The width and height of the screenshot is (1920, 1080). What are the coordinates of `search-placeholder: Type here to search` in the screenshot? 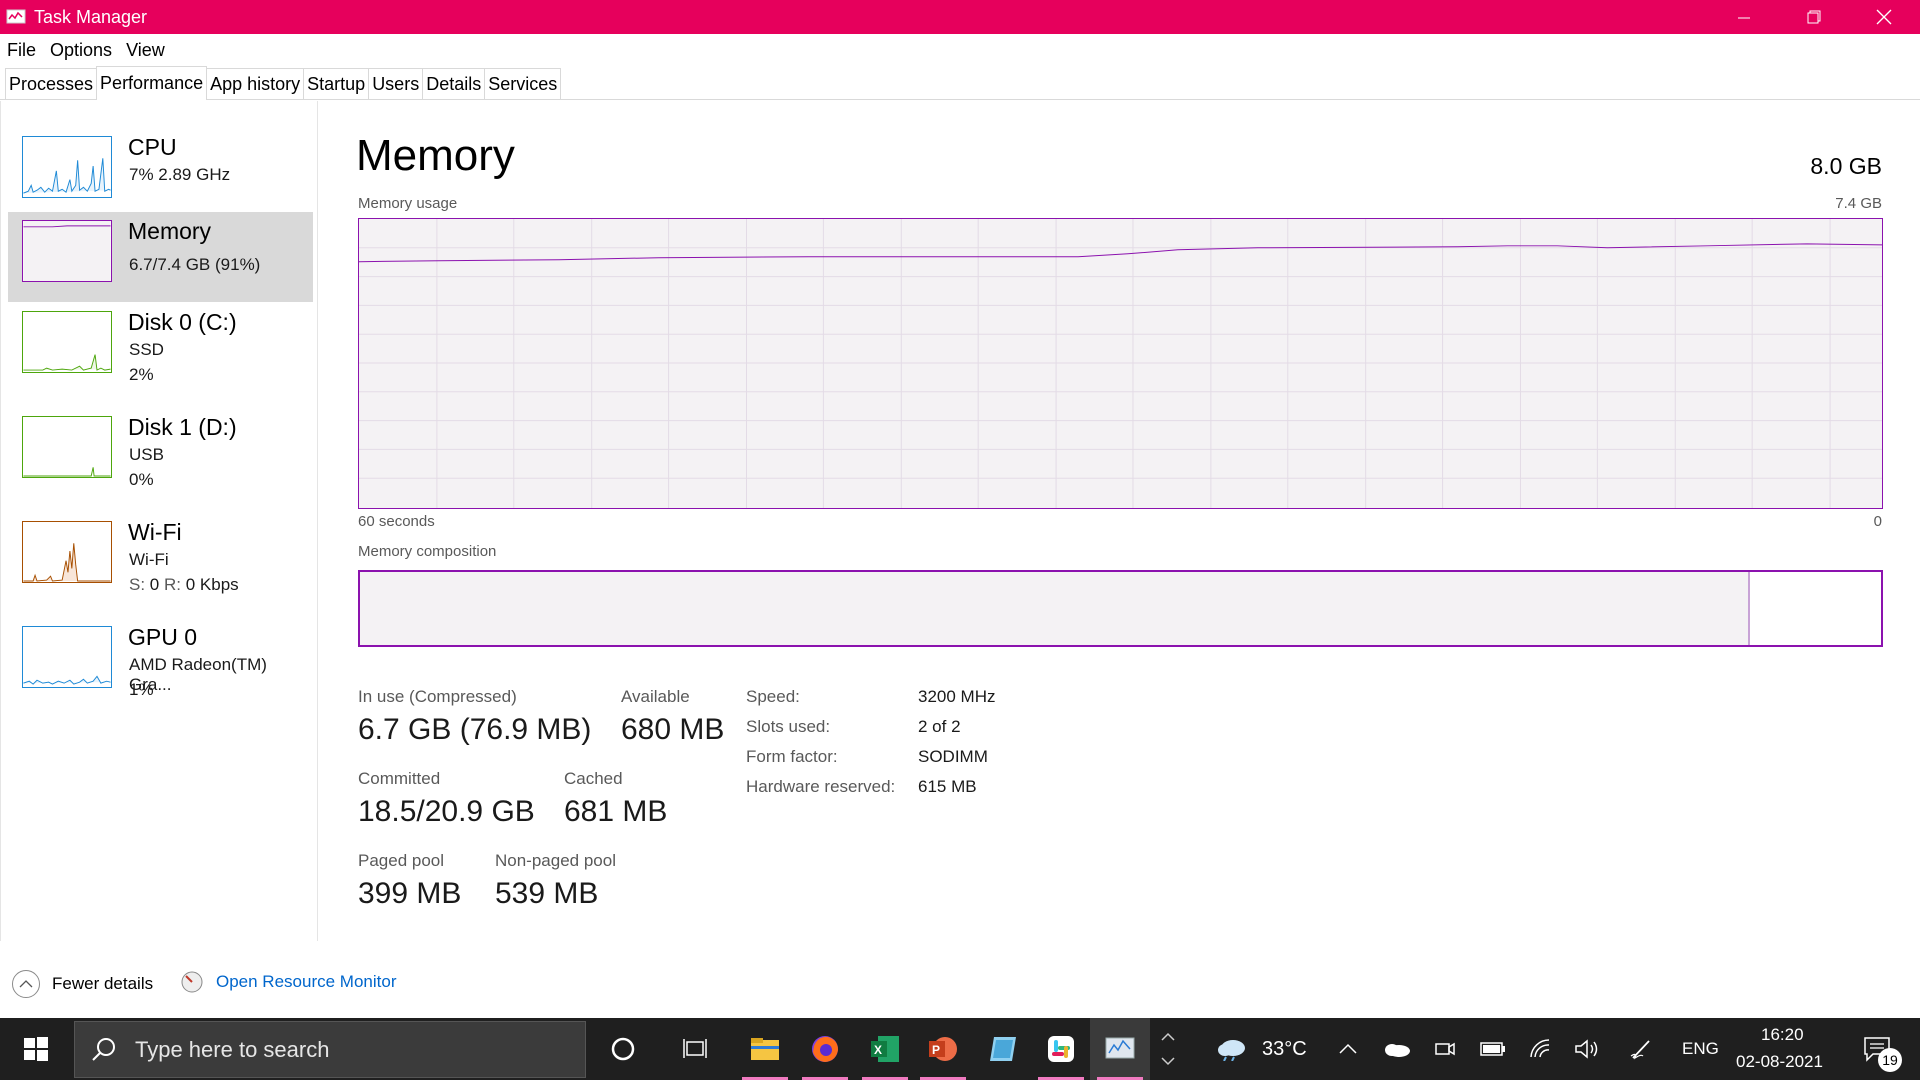 It's located at (232, 1049).